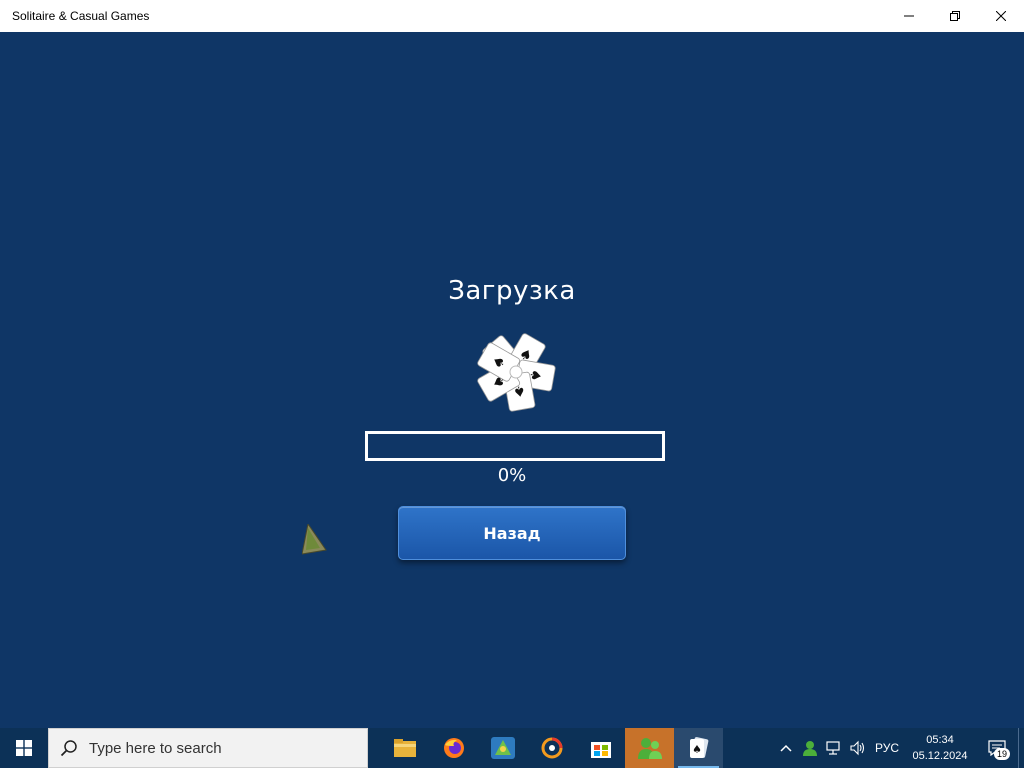  I want to click on show-hidden-icons-button, so click(786, 748).